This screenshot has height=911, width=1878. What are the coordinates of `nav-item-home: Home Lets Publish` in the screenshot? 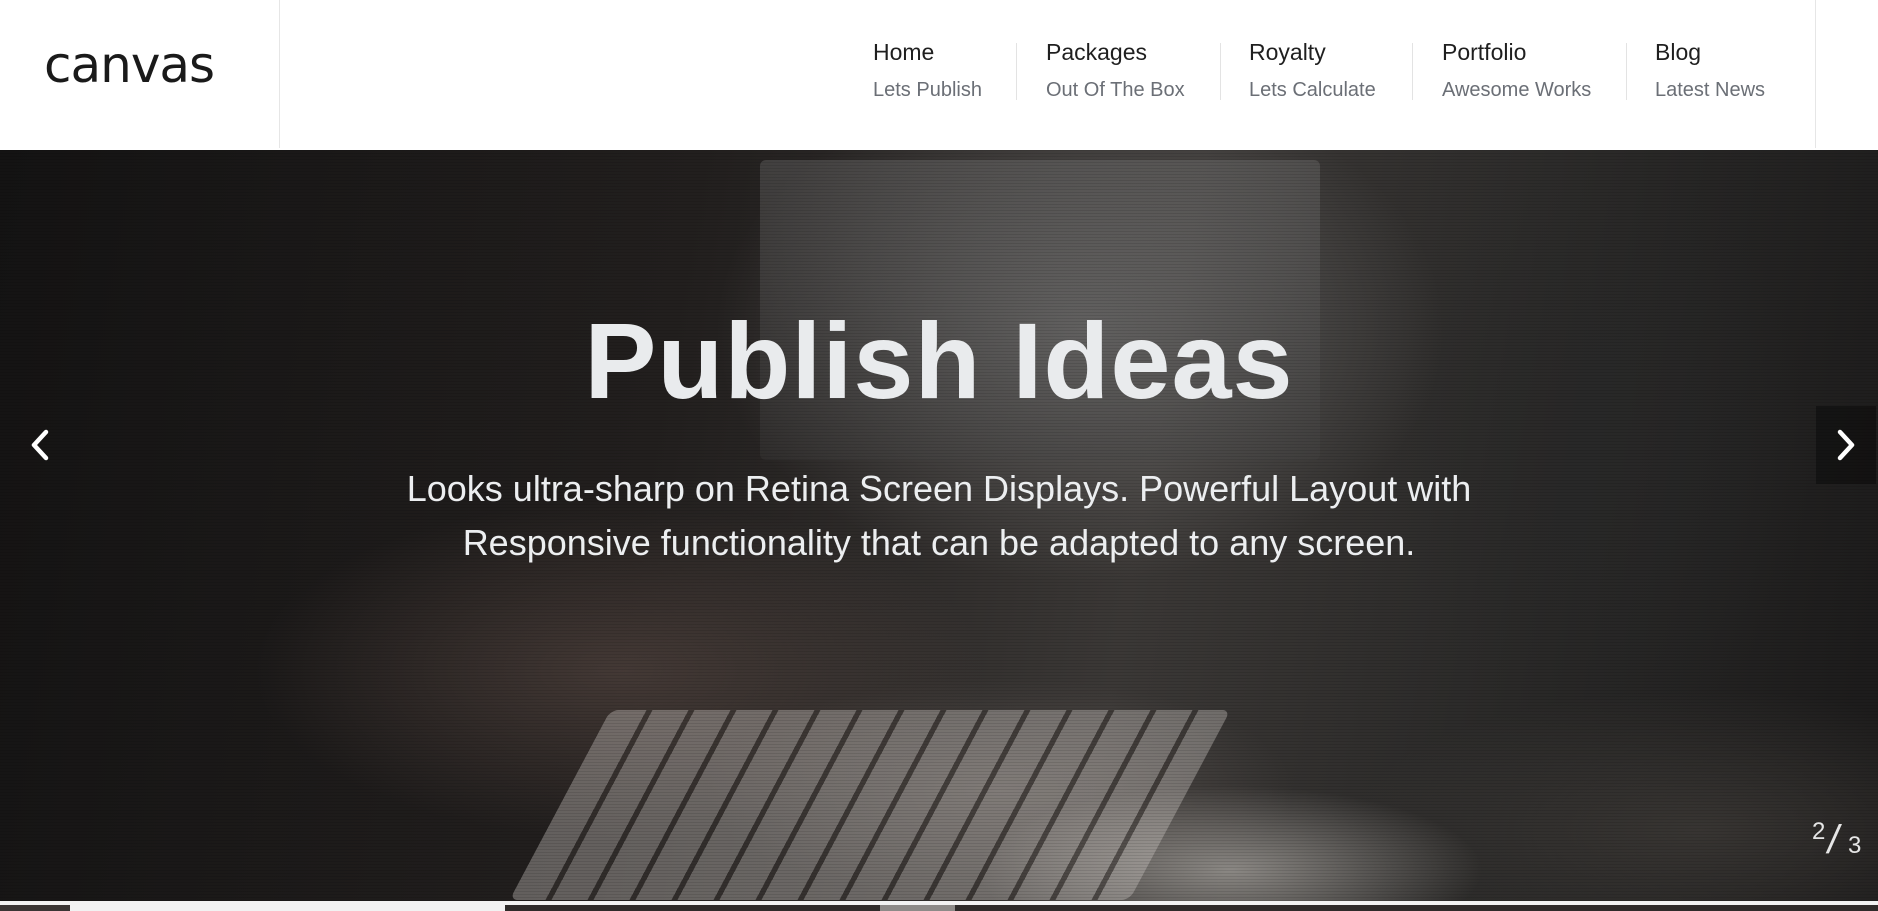 It's located at (927, 73).